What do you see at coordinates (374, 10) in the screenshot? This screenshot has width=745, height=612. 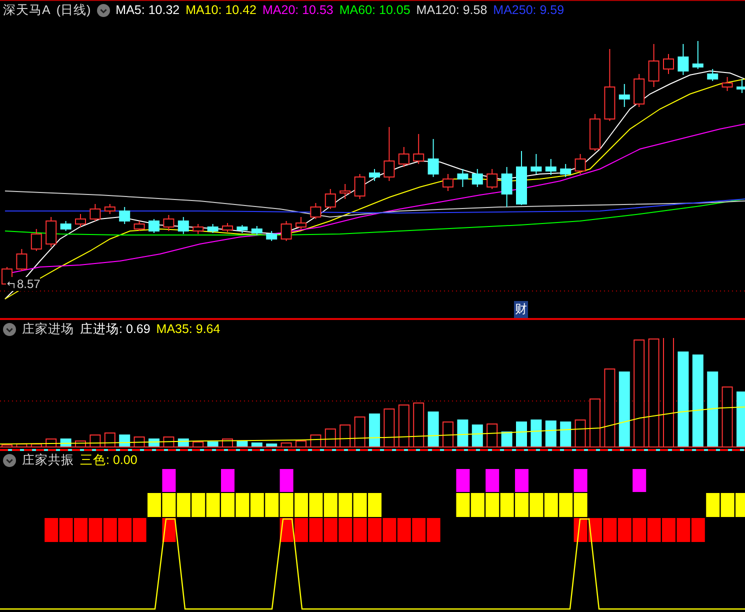 I see `indicator-value: MA60: 10.05` at bounding box center [374, 10].